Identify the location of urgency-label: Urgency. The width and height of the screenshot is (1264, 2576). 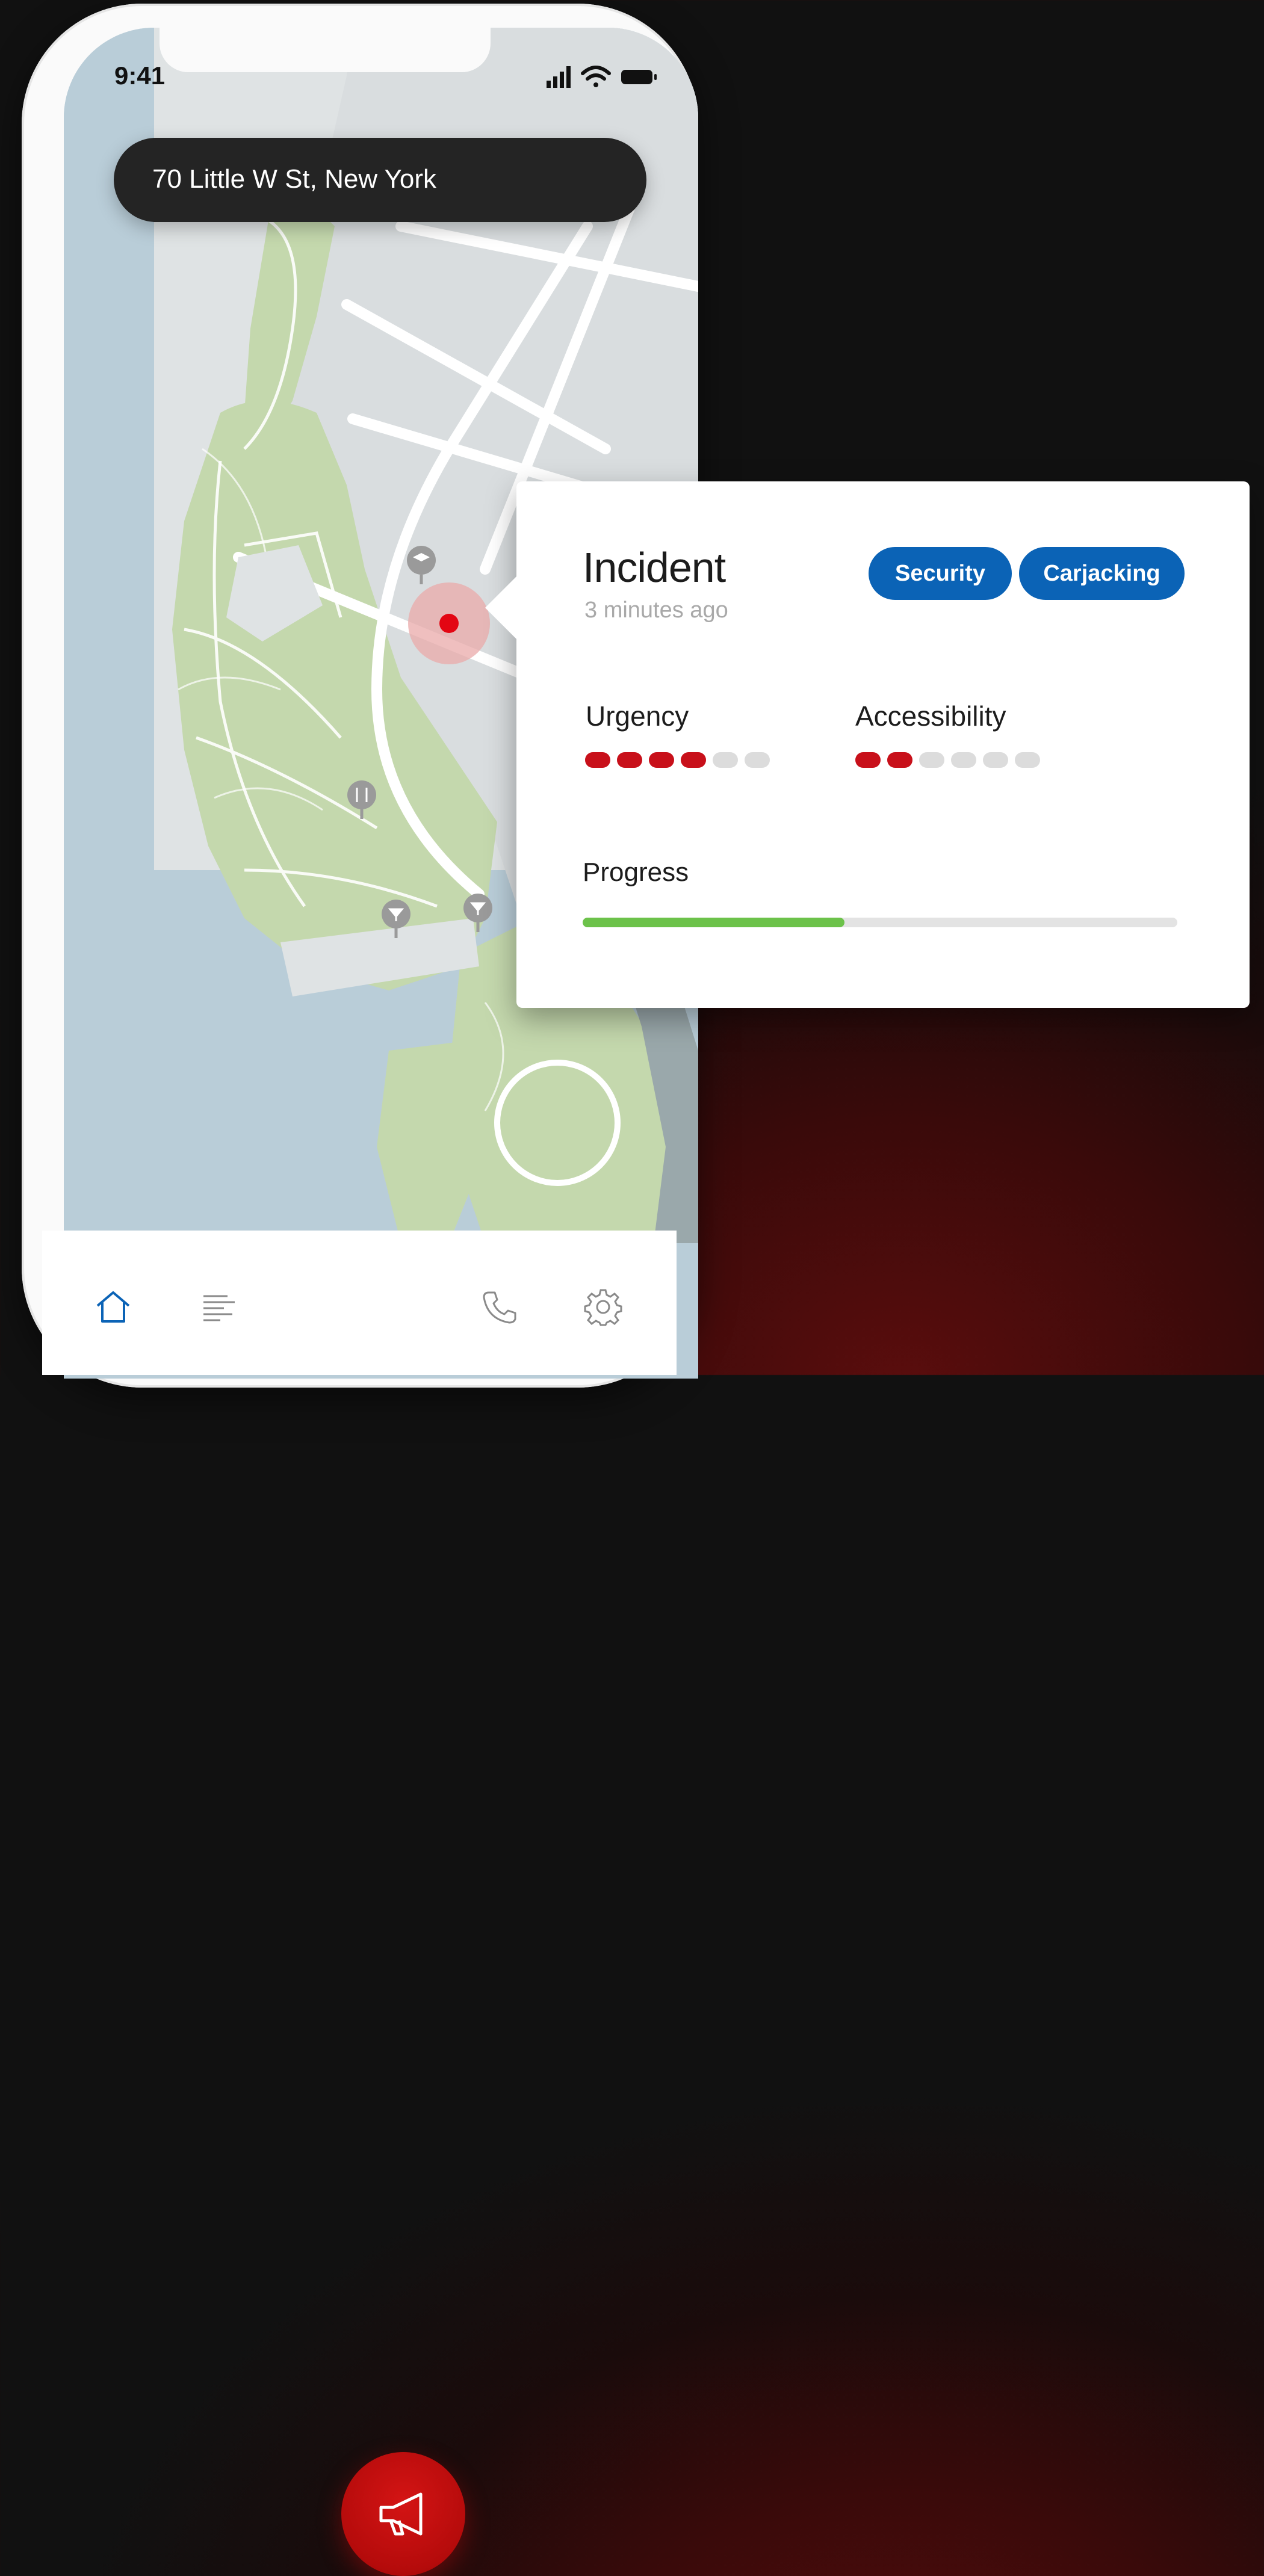
(637, 716).